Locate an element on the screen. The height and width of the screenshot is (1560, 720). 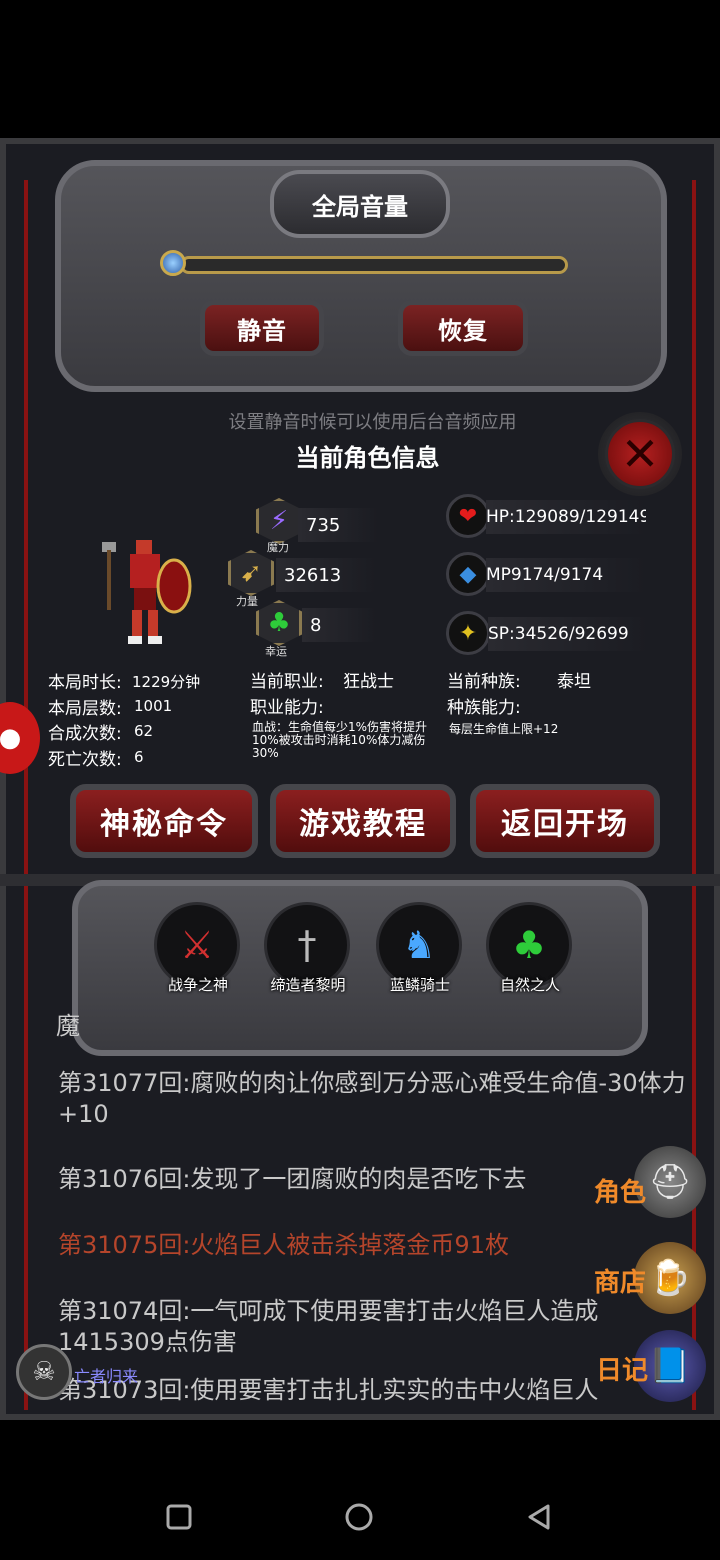
volume-slider-knob is located at coordinates (173, 263).